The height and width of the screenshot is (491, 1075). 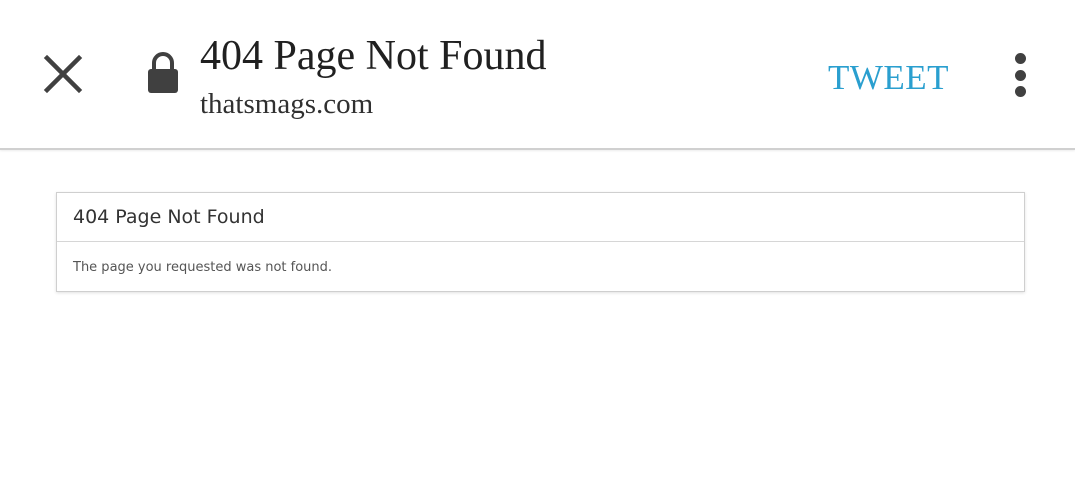 What do you see at coordinates (287, 104) in the screenshot?
I see `page-domain: thatsmags.com` at bounding box center [287, 104].